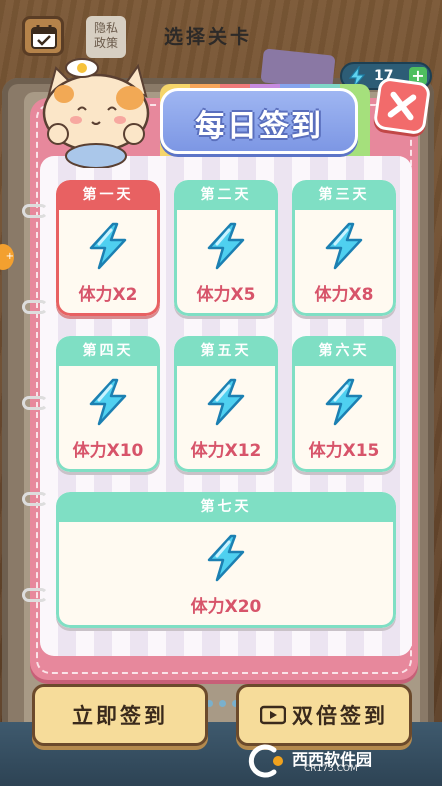  Describe the element at coordinates (333, 761) in the screenshot. I see `site-watermark: 西西软件园 CR173.COM` at that location.